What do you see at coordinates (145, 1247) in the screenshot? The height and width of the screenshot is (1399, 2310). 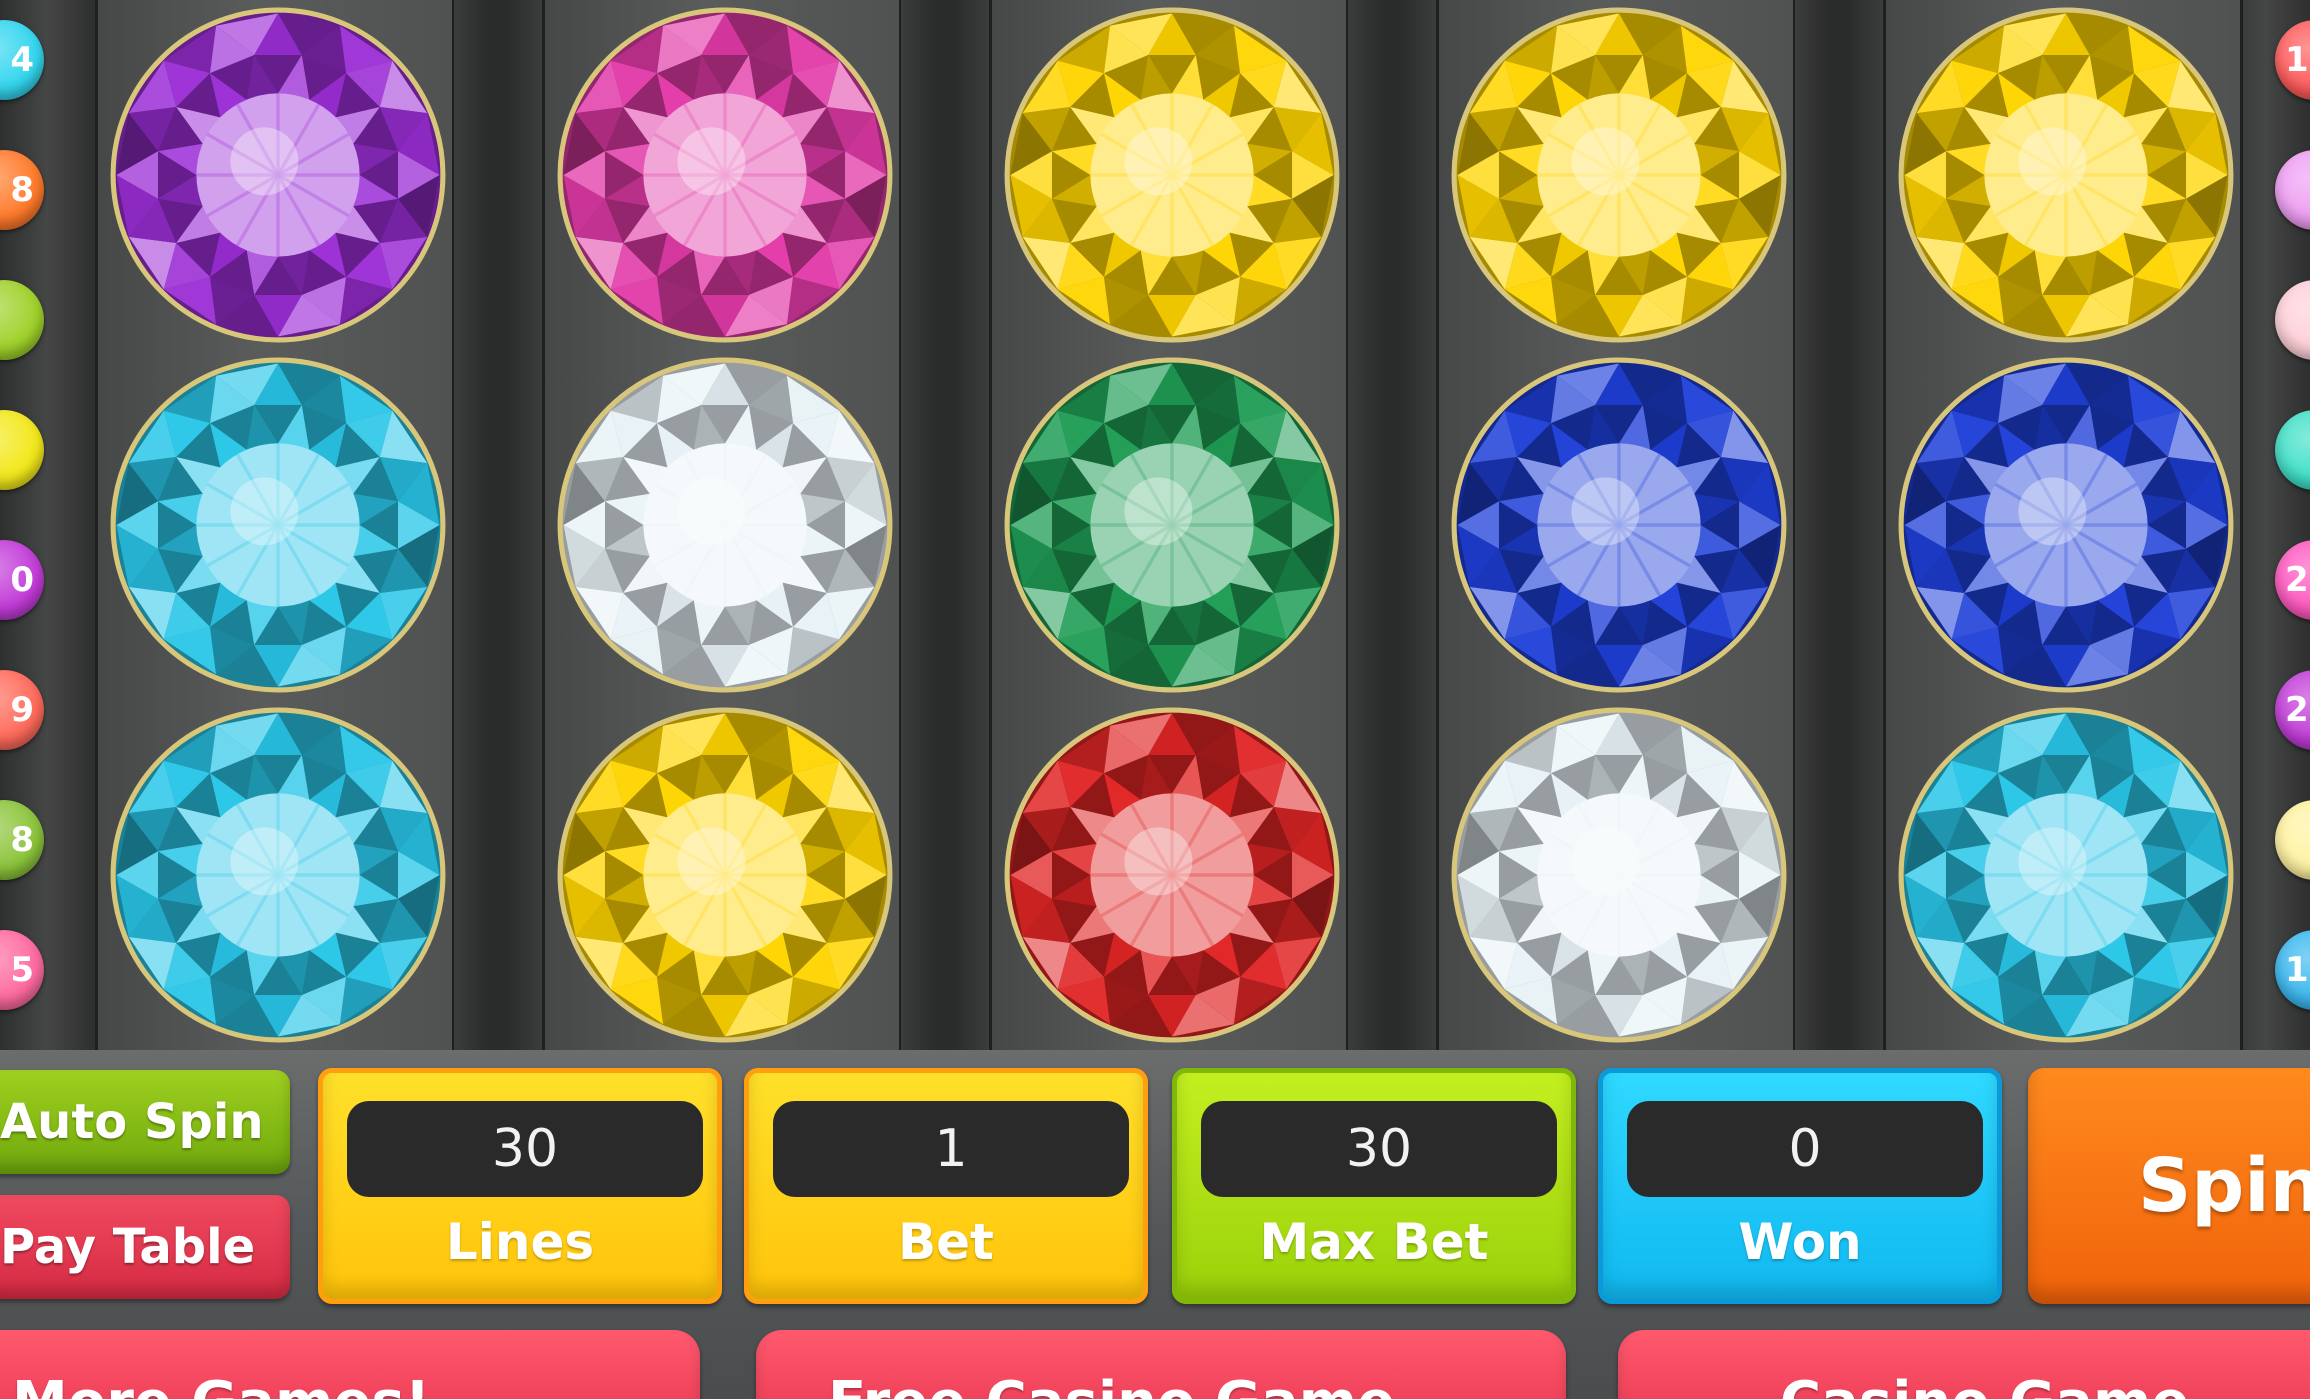 I see `pay-table-button: Pay Table` at bounding box center [145, 1247].